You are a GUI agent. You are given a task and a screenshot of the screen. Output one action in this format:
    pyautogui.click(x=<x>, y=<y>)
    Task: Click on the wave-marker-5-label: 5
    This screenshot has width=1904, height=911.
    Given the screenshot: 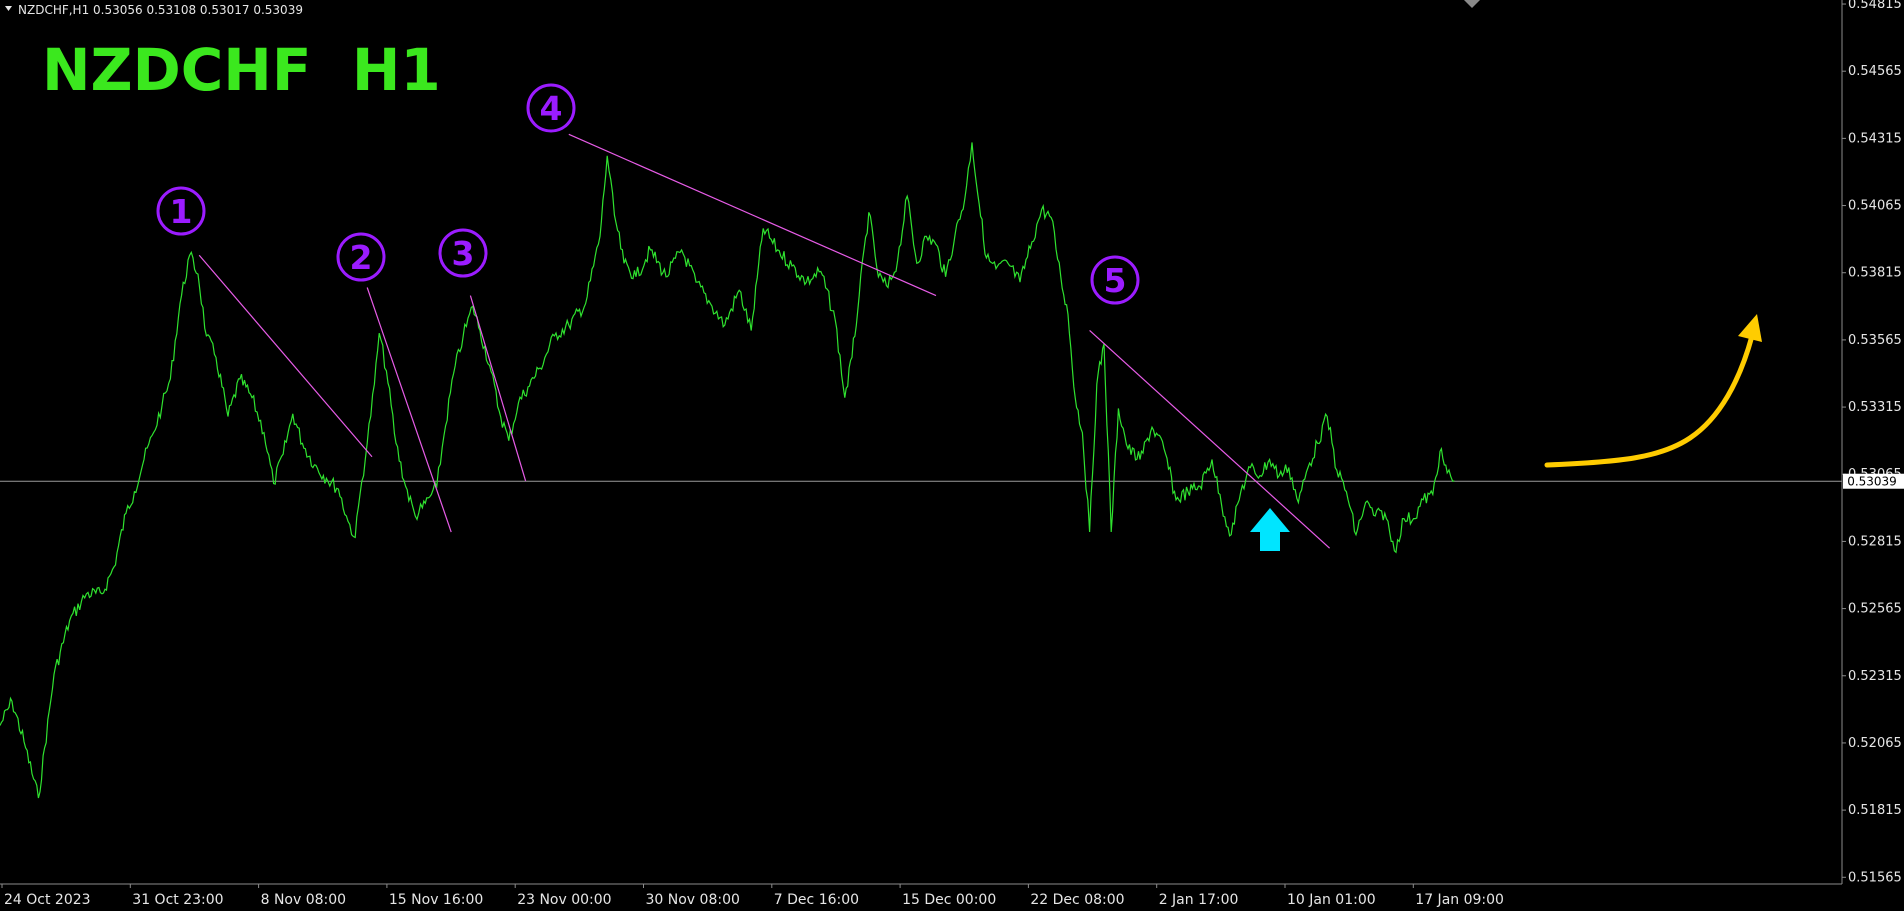 What is the action you would take?
    pyautogui.click(x=1115, y=280)
    